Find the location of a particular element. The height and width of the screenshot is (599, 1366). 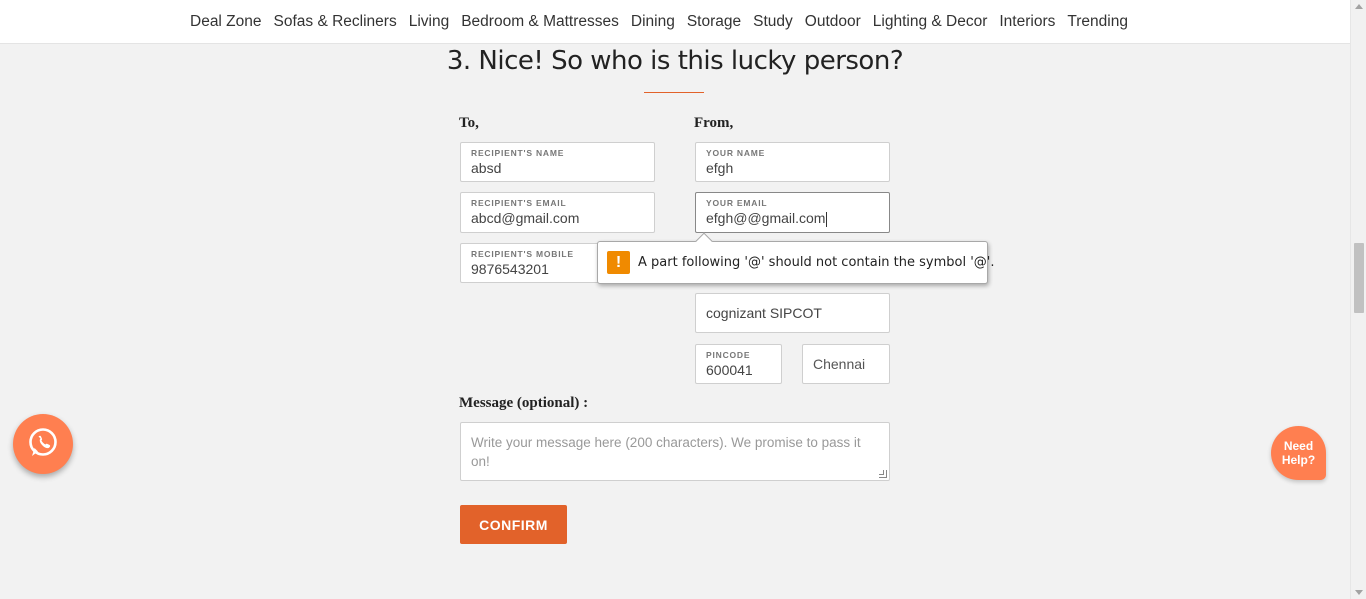

recipient-email-field: RECIPIENT'S EMAIL abcd@gmail.com is located at coordinates (557, 212).